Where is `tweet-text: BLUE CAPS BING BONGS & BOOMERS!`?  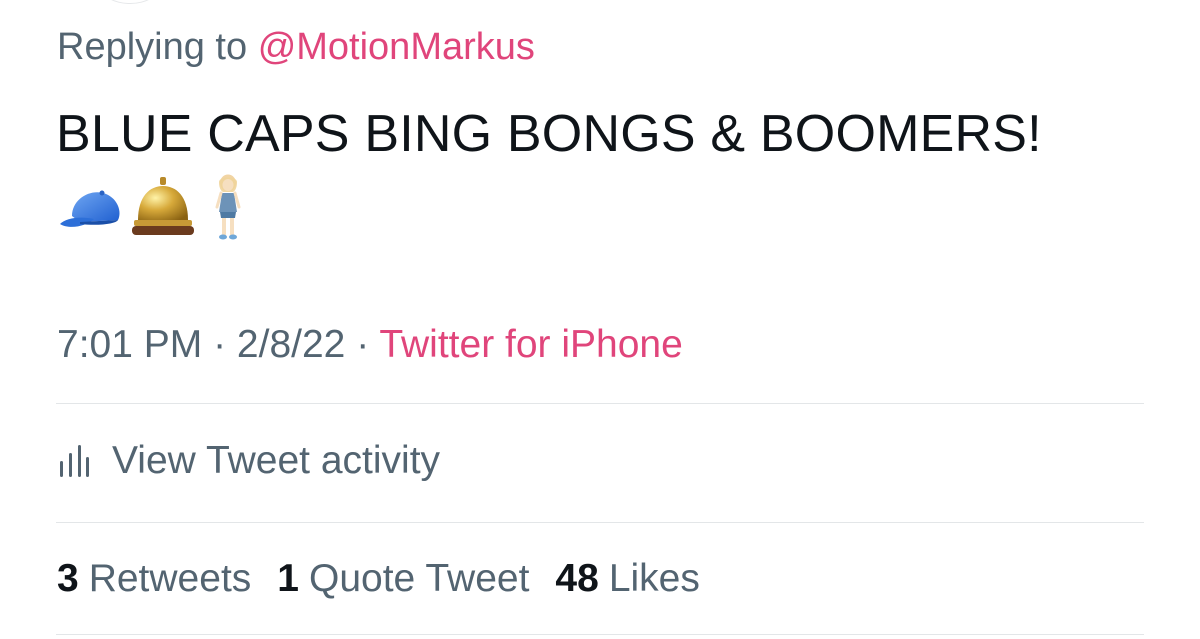
tweet-text: BLUE CAPS BING BONGS & BOOMERS! is located at coordinates (549, 134).